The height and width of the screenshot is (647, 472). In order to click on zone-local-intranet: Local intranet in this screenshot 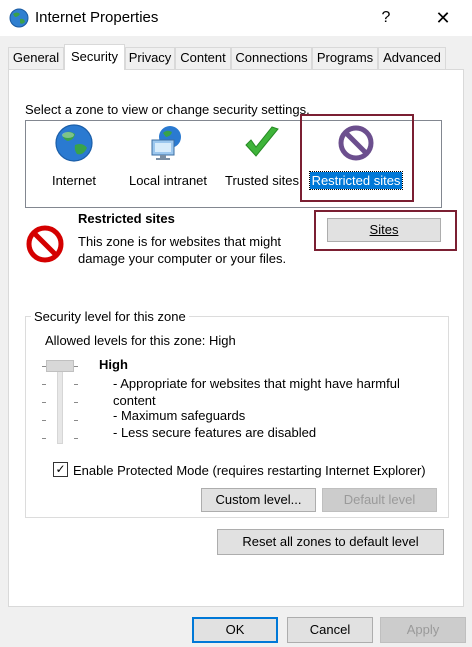, I will do `click(168, 156)`.